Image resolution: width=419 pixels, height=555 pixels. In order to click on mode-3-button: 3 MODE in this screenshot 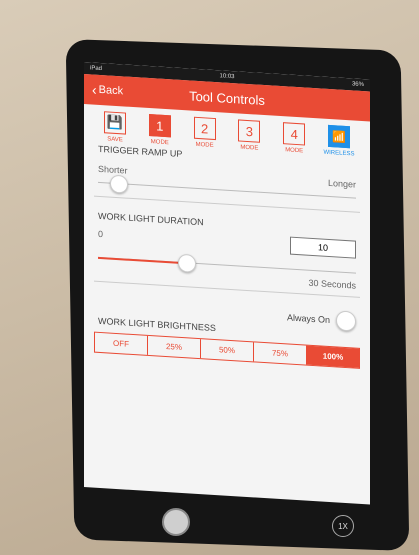, I will do `click(249, 136)`.